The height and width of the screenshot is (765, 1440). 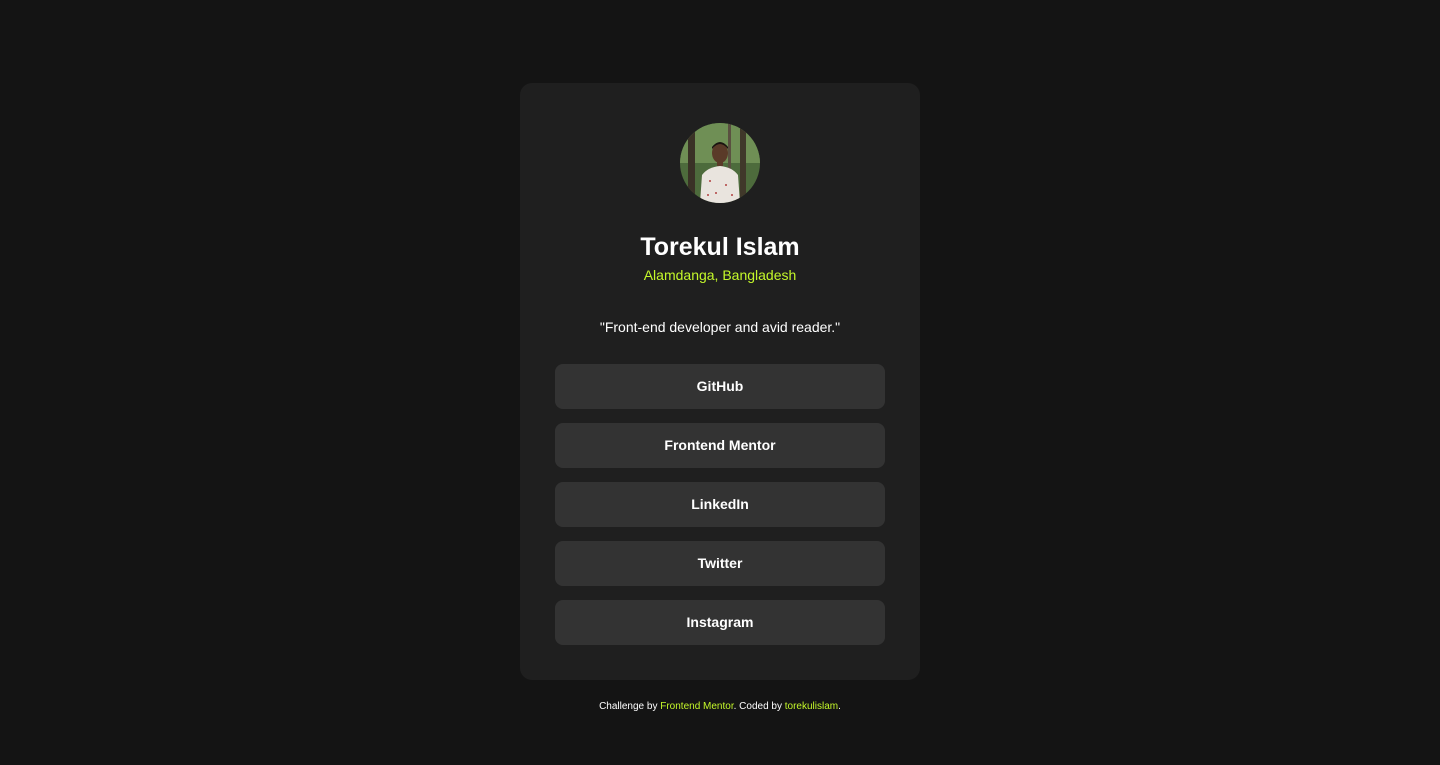 What do you see at coordinates (811, 706) in the screenshot?
I see `author-footer-link: torekulislam` at bounding box center [811, 706].